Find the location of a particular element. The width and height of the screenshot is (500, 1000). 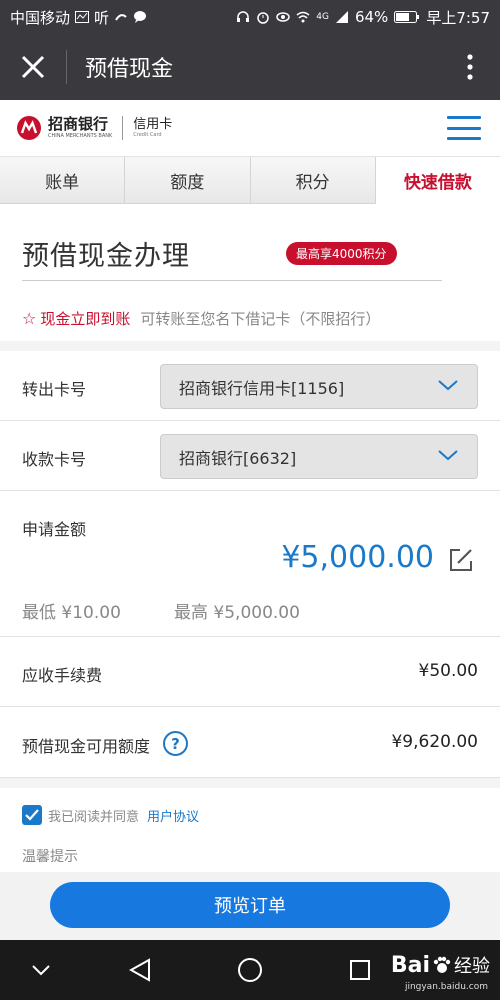

back-triangle-icon is located at coordinates (139, 970).